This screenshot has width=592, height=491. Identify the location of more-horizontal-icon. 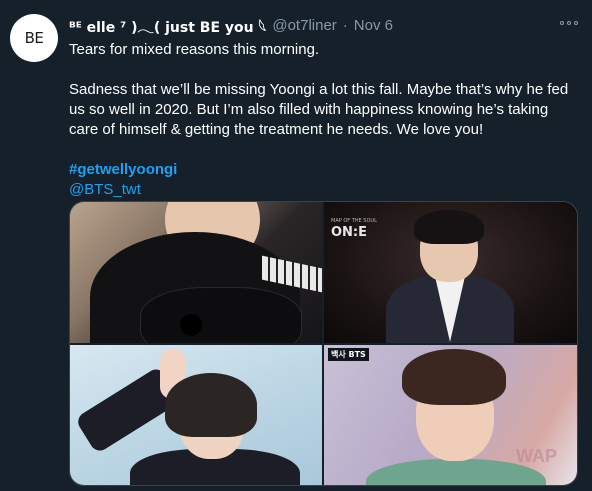
(569, 23).